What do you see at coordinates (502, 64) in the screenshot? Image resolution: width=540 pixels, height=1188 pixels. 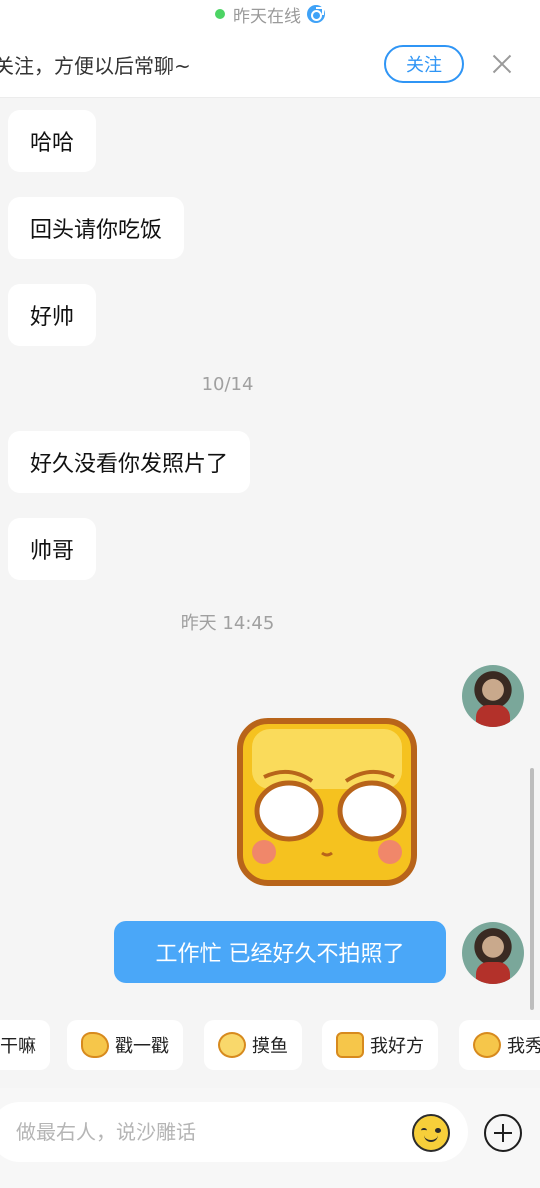 I see `close-icon` at bounding box center [502, 64].